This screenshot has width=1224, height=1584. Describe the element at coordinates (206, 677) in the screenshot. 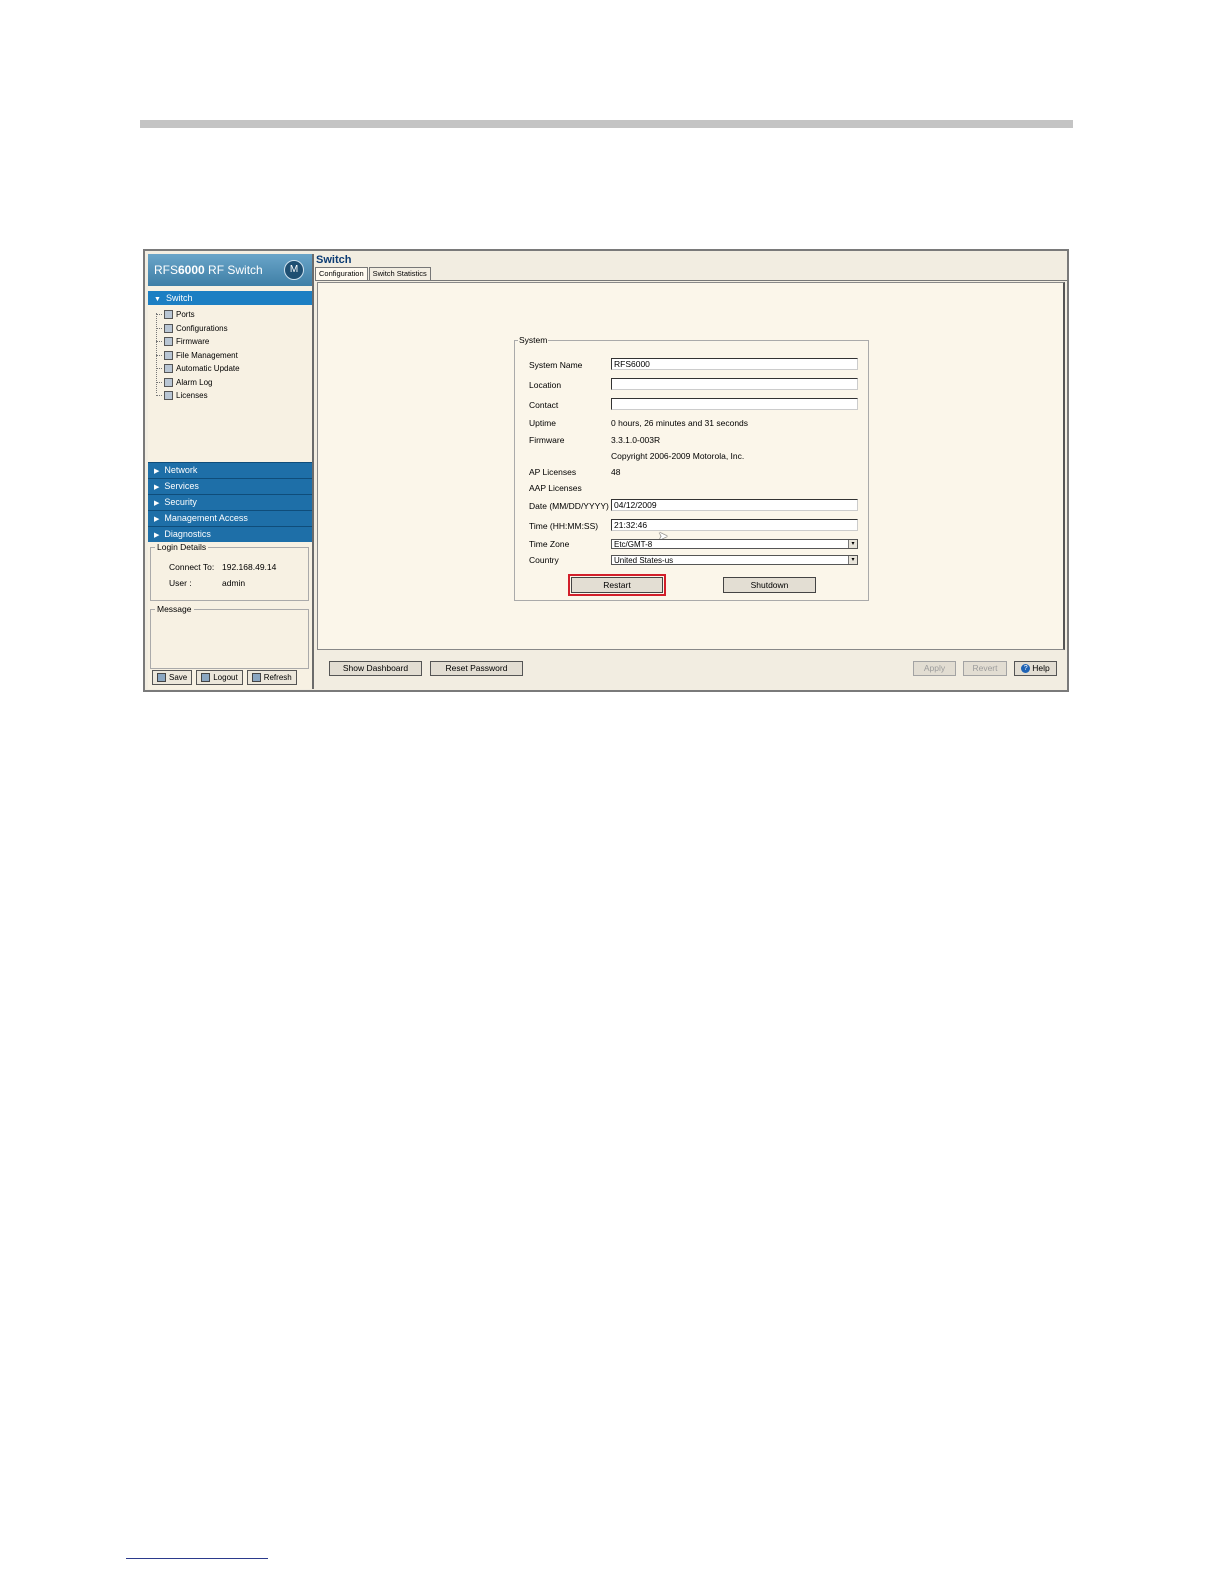

I see `logout-icon` at that location.